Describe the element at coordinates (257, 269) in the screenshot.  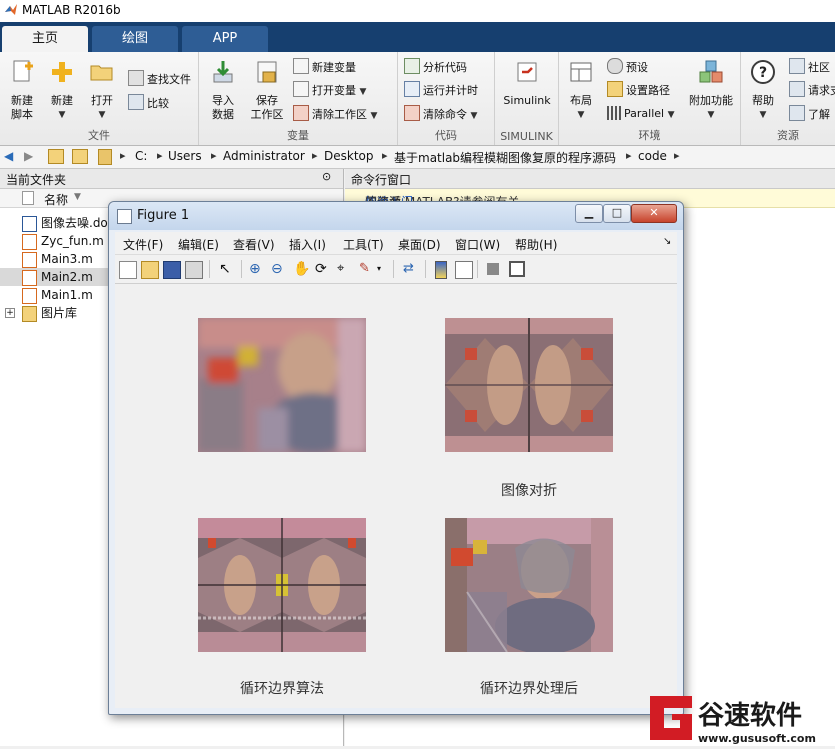
I see `zoom-in-icon: ⊕` at that location.